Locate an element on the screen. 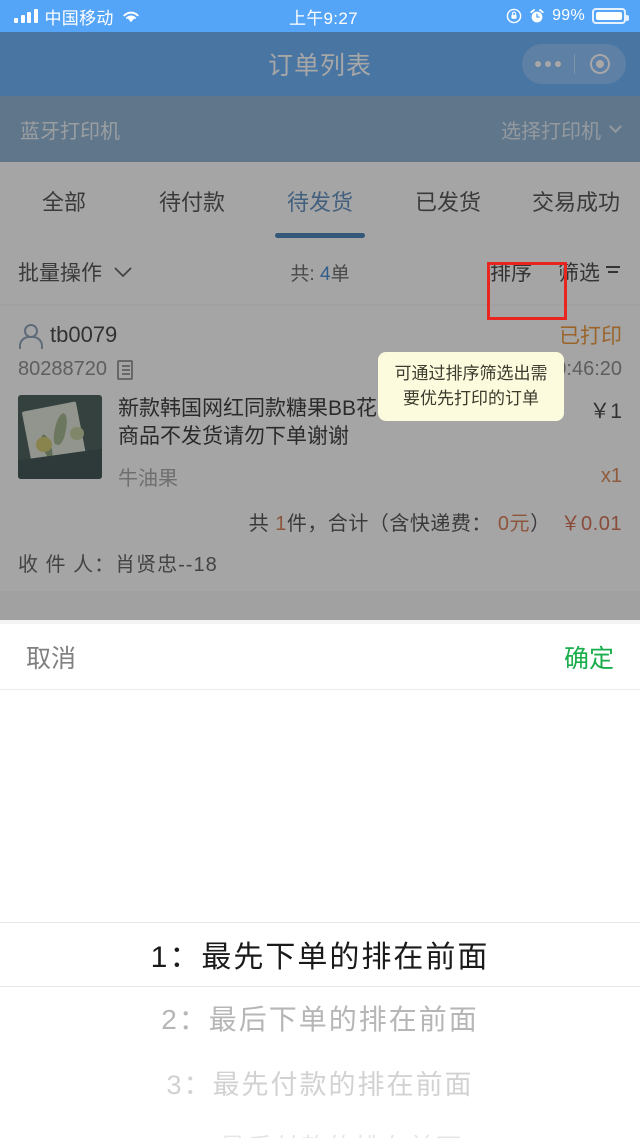 The image size is (640, 1138). status-bar: 中国移动 上午9:27 99% is located at coordinates (320, 16).